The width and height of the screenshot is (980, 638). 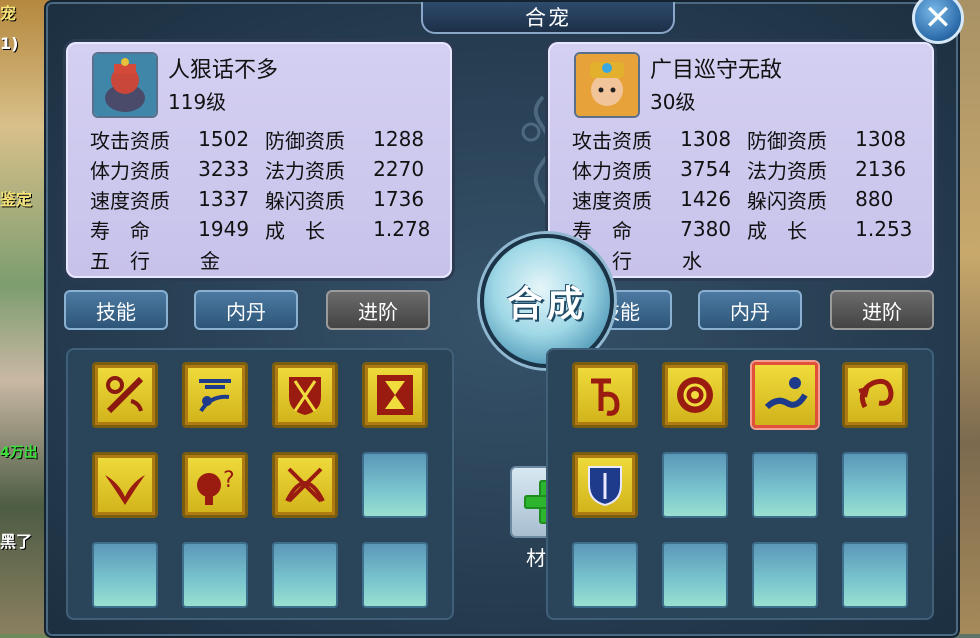 I want to click on right-pet-name: 广目巡守无敌, so click(x=716, y=70).